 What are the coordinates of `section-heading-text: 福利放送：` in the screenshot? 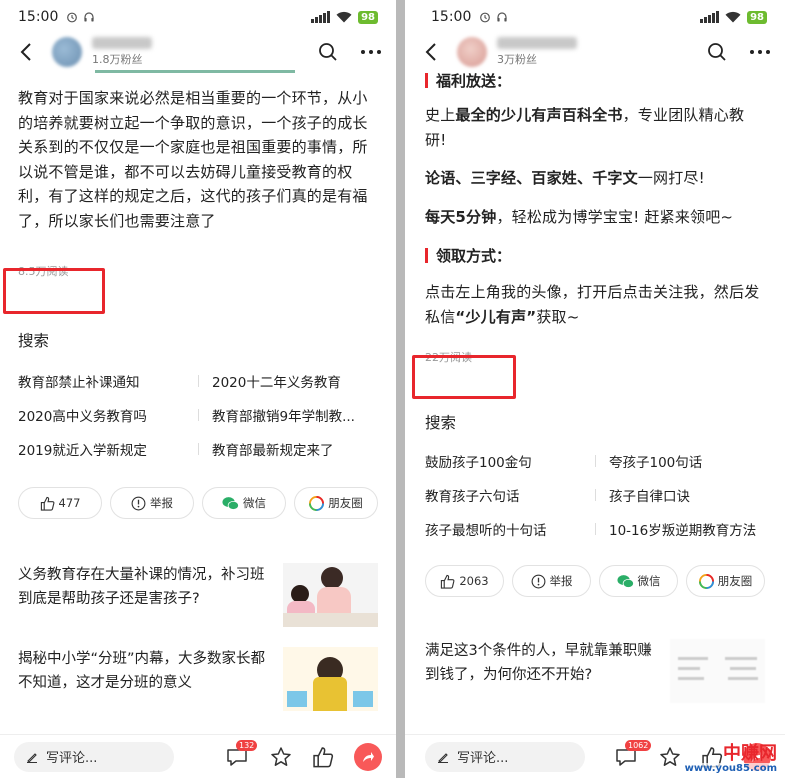 It's located at (474, 81).